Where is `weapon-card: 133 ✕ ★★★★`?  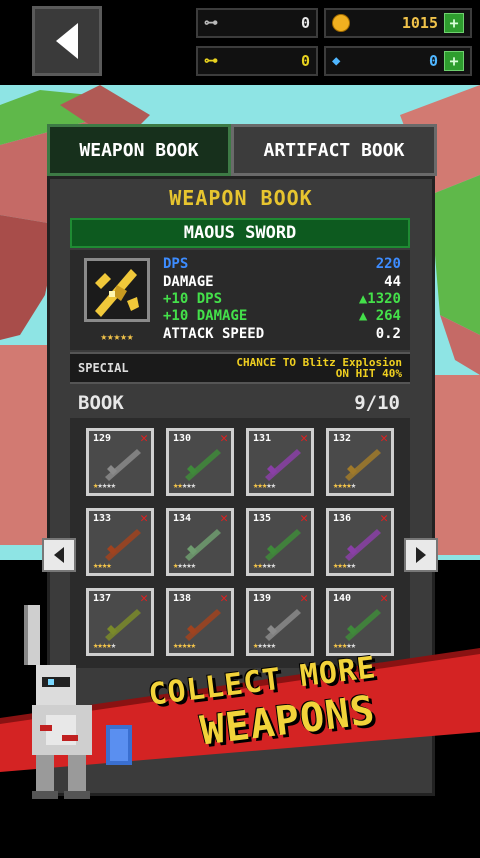 weapon-card: 133 ✕ ★★★★ is located at coordinates (120, 542).